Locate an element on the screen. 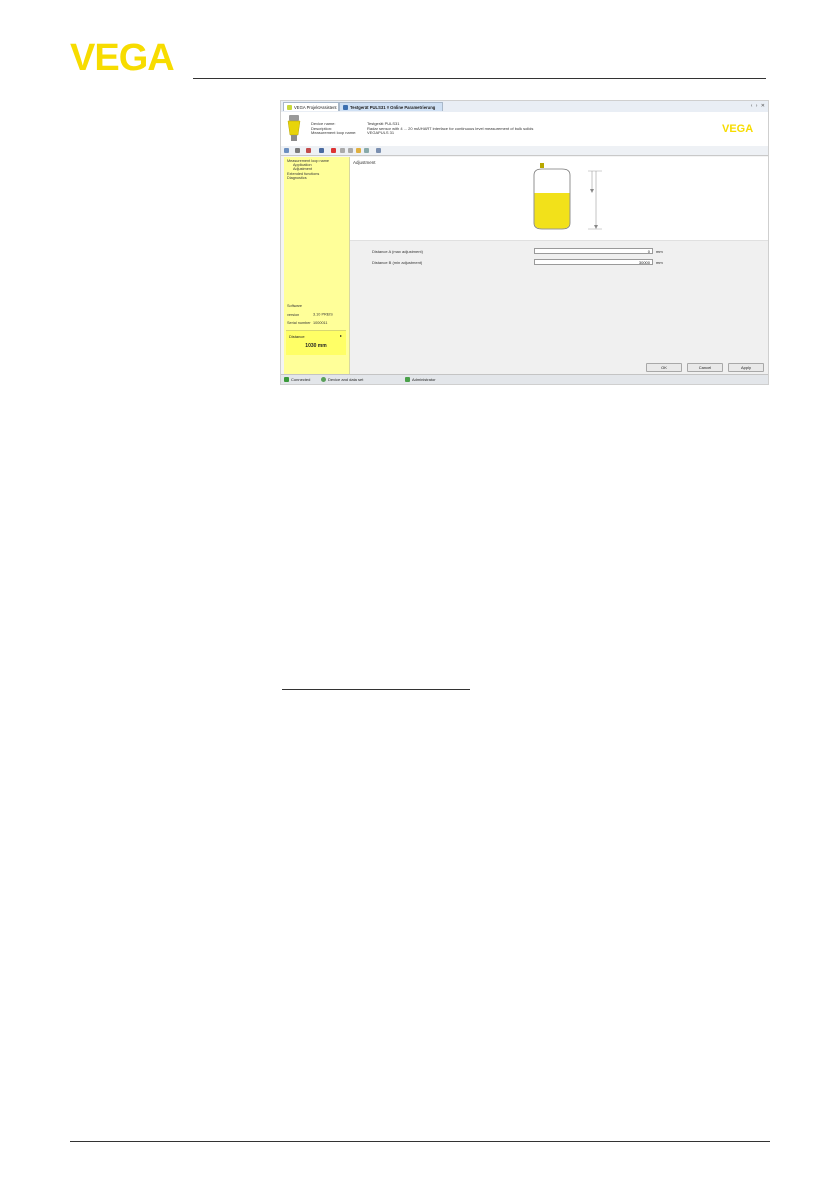  distance-b-label: Distance B (min adjustment) is located at coordinates (397, 262).